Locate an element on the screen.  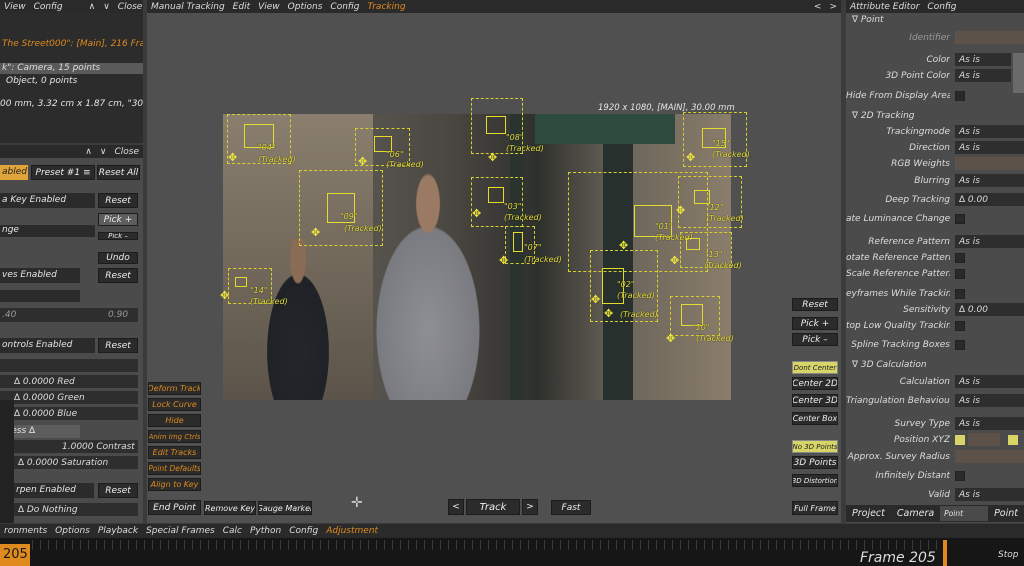
direction-select: As is is located at coordinates (989, 147).